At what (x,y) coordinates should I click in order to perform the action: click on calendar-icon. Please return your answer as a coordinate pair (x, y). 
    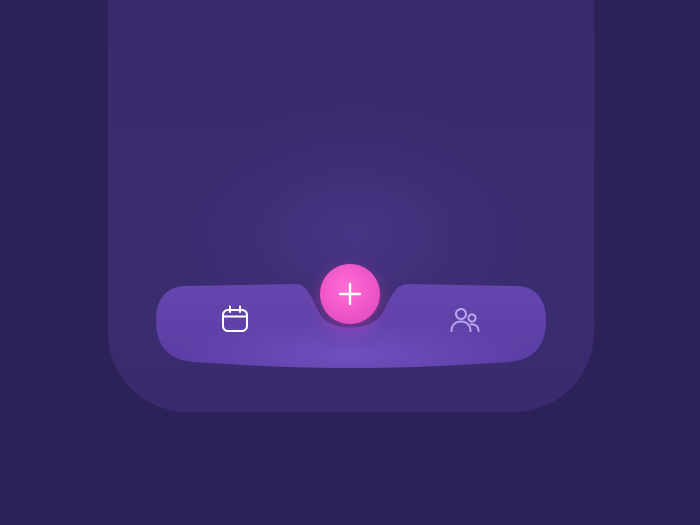
    Looking at the image, I should click on (235, 318).